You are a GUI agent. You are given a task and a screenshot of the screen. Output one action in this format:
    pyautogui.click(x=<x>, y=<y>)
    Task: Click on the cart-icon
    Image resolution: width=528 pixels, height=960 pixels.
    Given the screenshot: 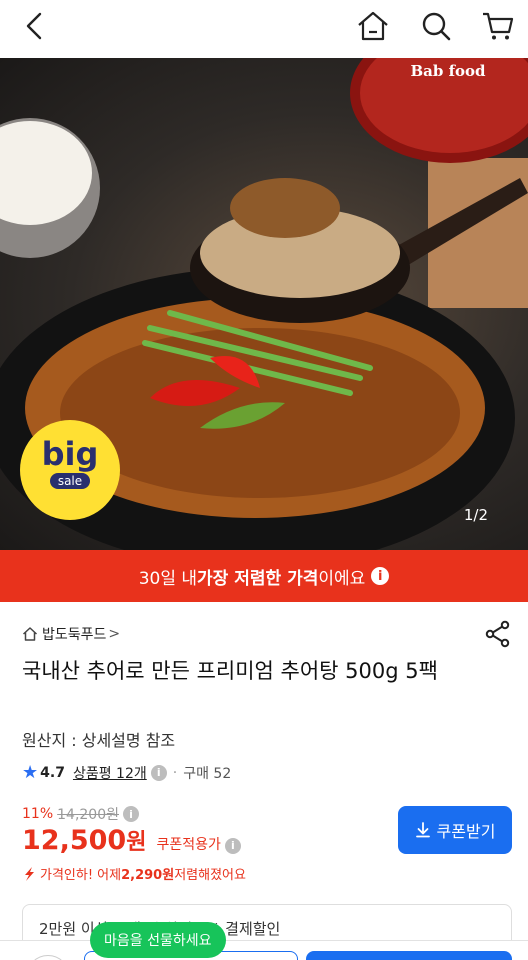 What is the action you would take?
    pyautogui.click(x=498, y=26)
    